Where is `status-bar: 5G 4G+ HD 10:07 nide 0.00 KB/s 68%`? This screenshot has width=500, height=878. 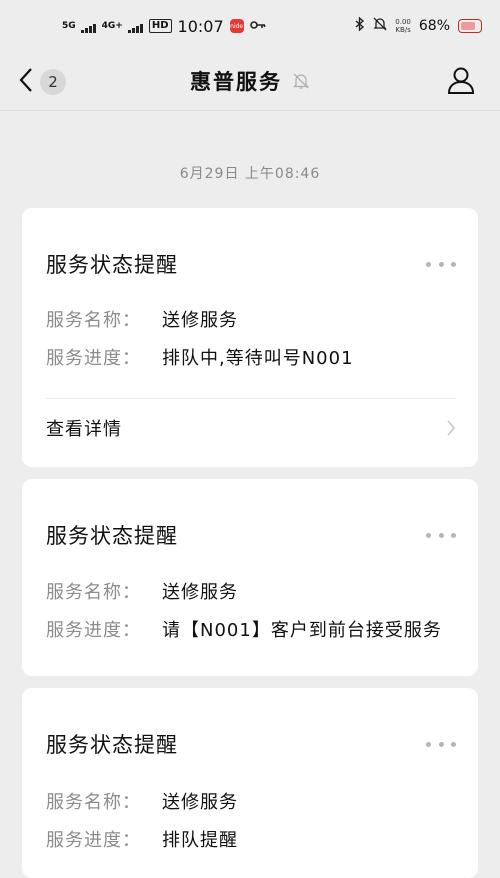 status-bar: 5G 4G+ HD 10:07 nide 0.00 KB/s 68% is located at coordinates (250, 26).